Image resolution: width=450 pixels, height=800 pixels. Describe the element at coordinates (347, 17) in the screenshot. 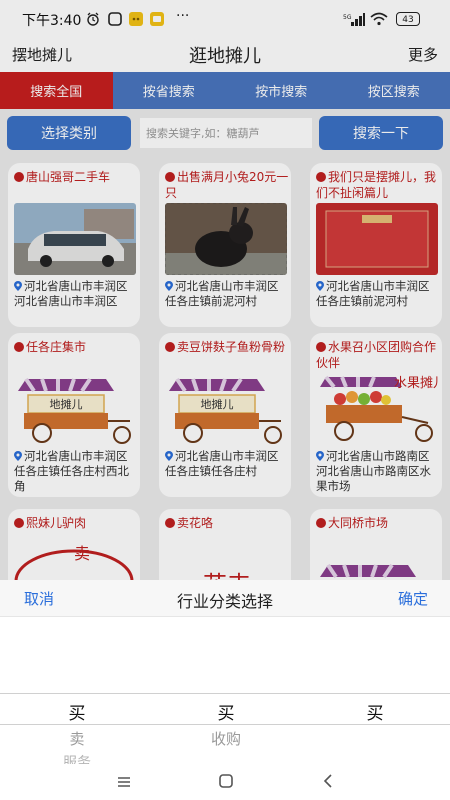

I see `svg-text: 5G` at that location.